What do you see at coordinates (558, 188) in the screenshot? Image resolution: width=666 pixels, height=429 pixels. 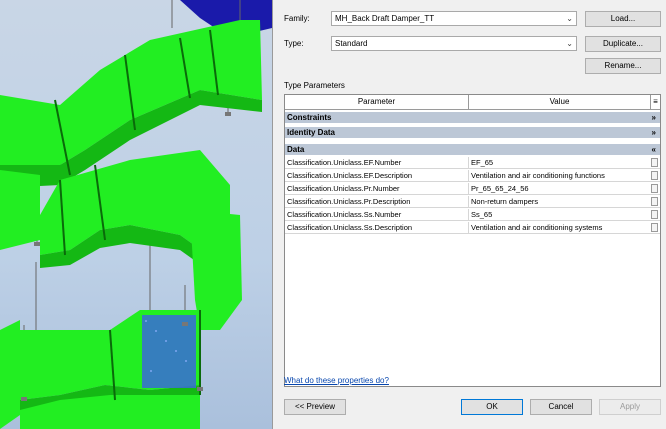 I see `parameter-value: Pr_65_65_24_56` at bounding box center [558, 188].